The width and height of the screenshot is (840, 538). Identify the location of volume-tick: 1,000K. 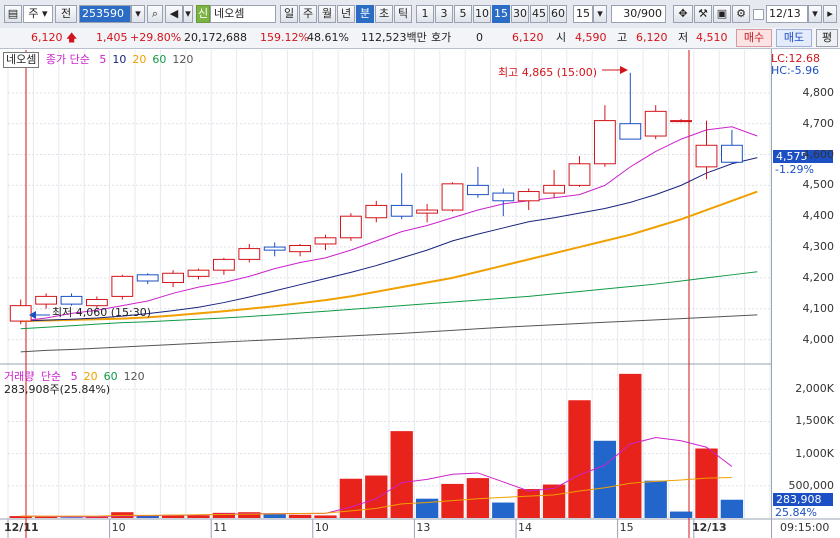
(814, 453).